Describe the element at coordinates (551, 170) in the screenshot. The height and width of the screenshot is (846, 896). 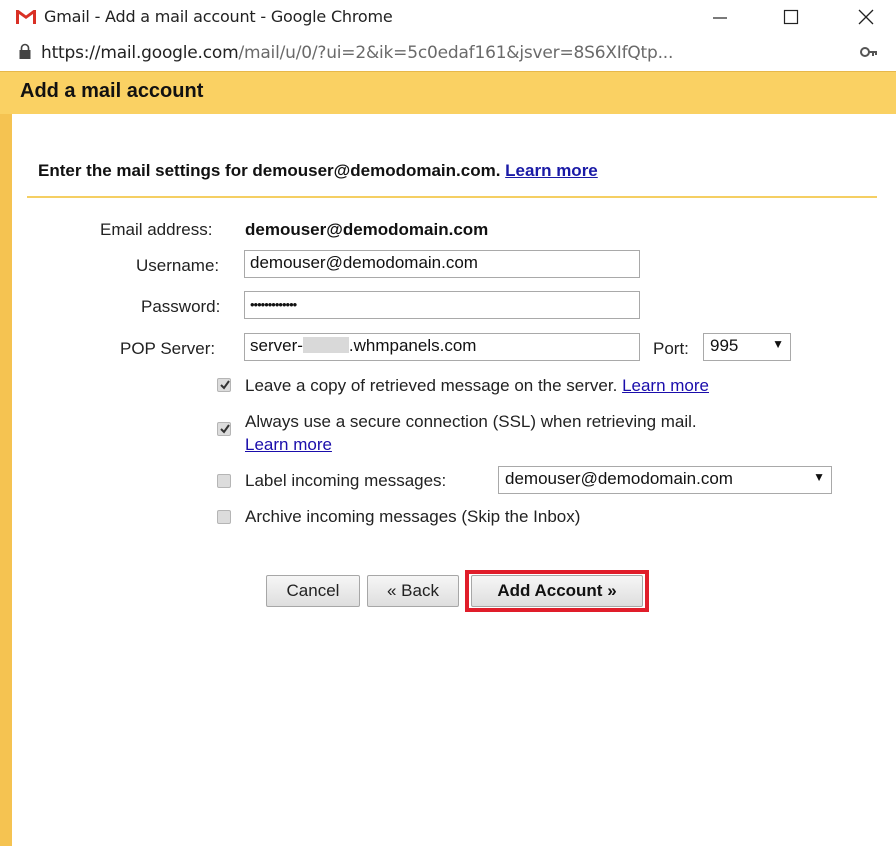
I see `intro-learn-more-link: Learn more` at that location.